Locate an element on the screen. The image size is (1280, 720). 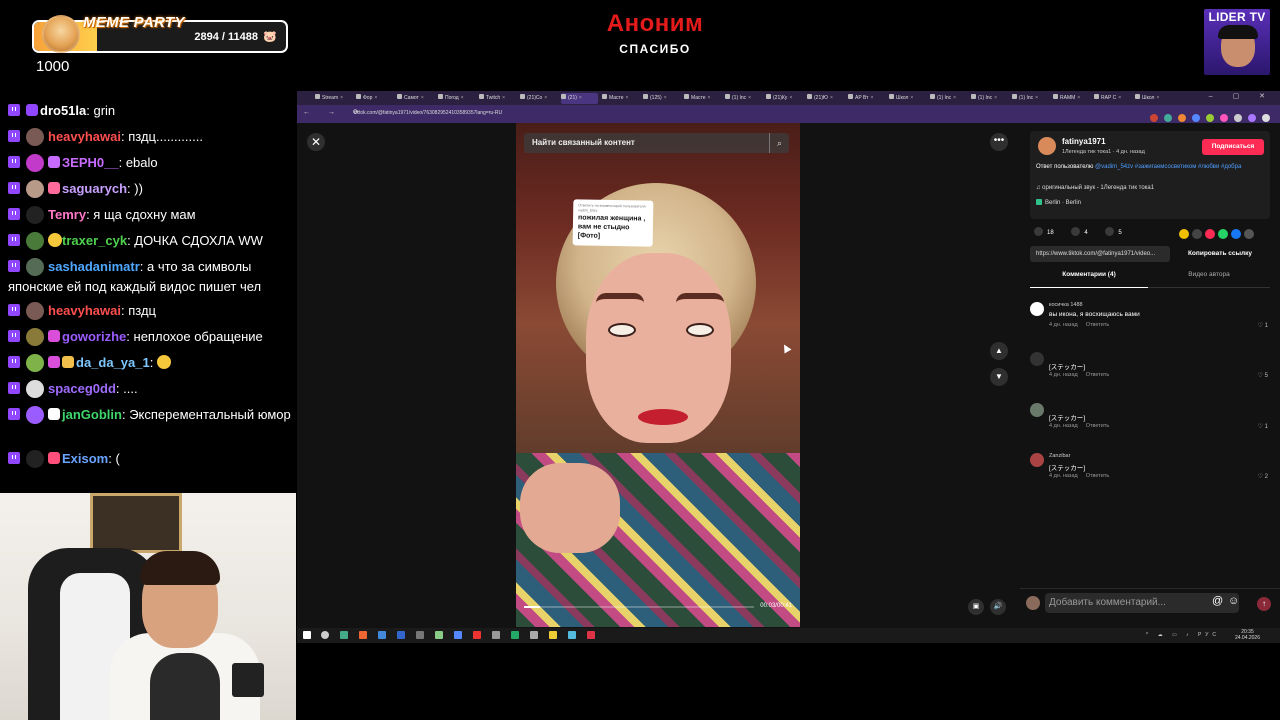
browser-tab: RAP C × is located at coordinates (1112, 98).